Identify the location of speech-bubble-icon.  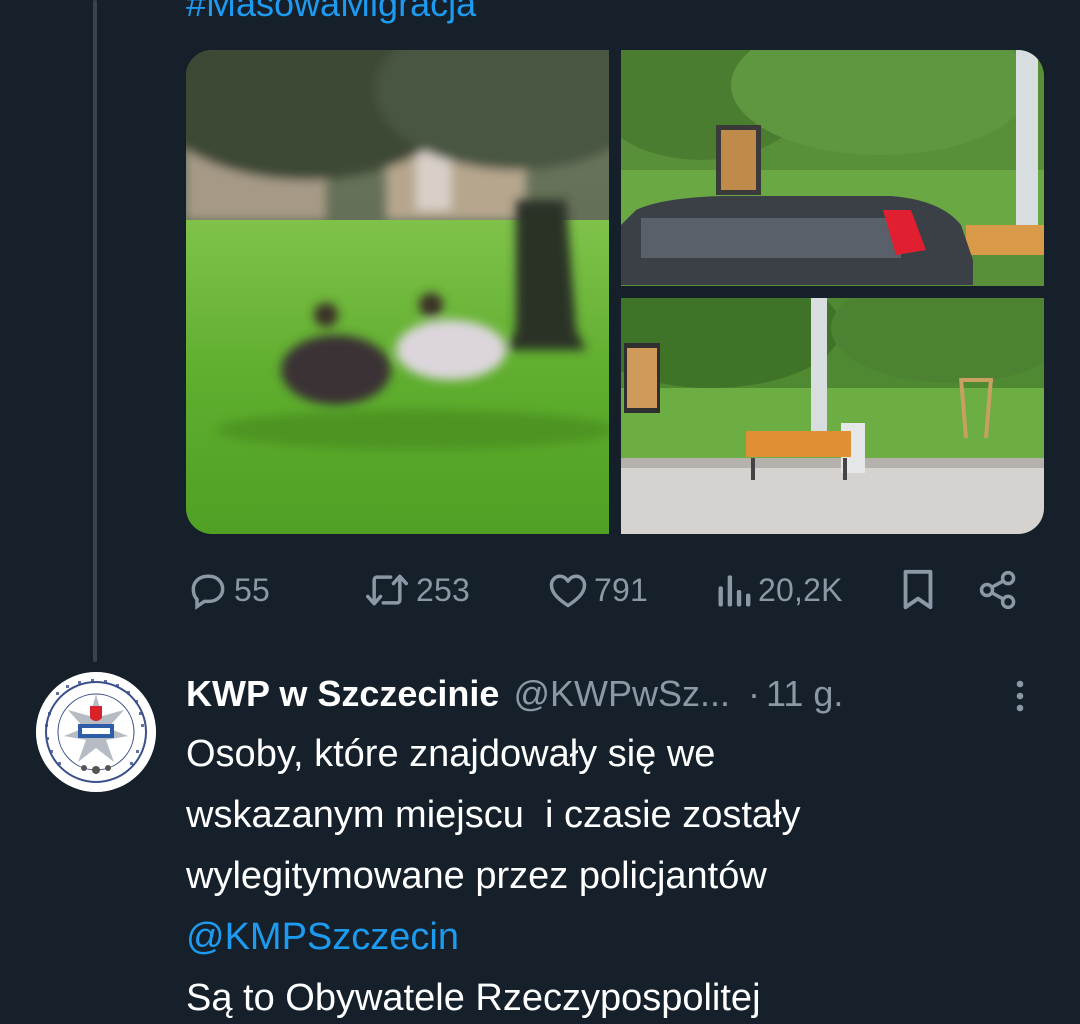
(208, 592).